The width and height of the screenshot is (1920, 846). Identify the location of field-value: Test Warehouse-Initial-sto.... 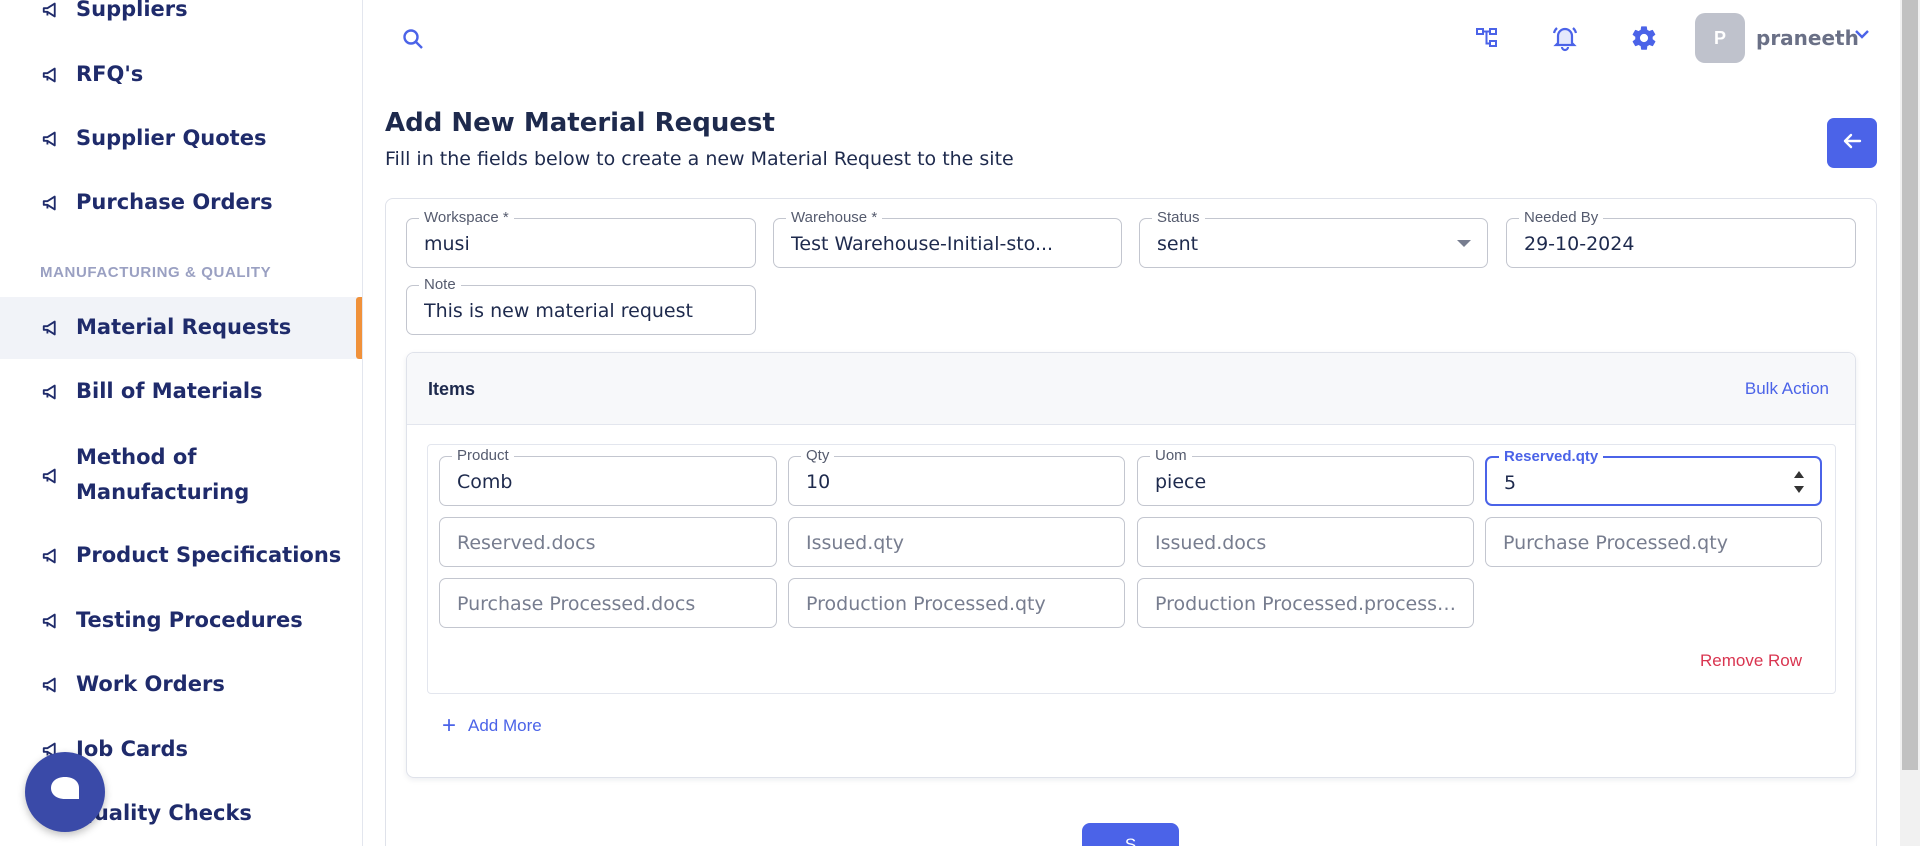
(922, 244).